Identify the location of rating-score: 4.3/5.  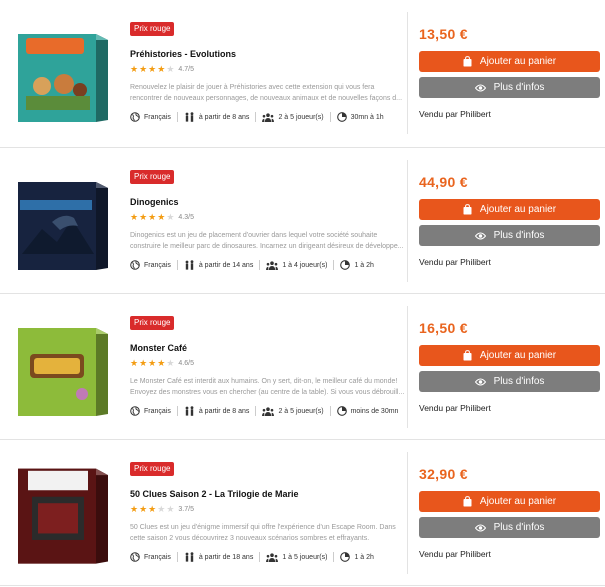
(186, 217).